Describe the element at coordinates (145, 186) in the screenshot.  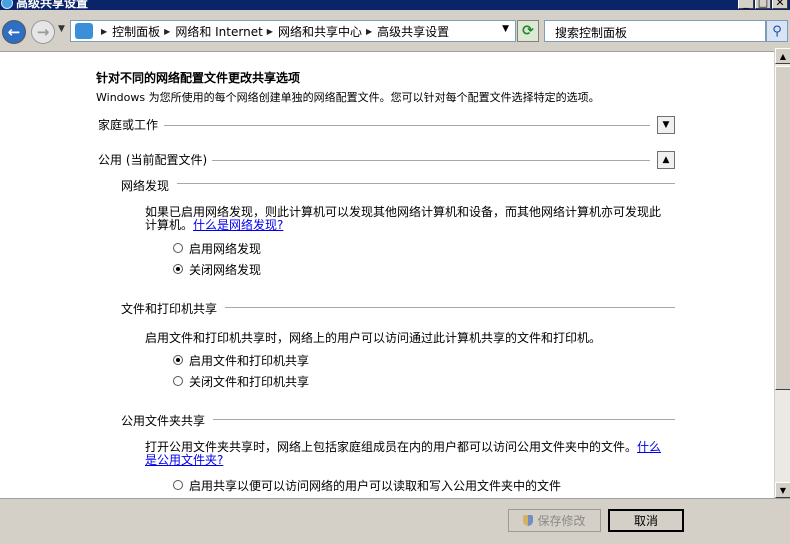
I see `section-title-network-discovery: 网络发现` at that location.